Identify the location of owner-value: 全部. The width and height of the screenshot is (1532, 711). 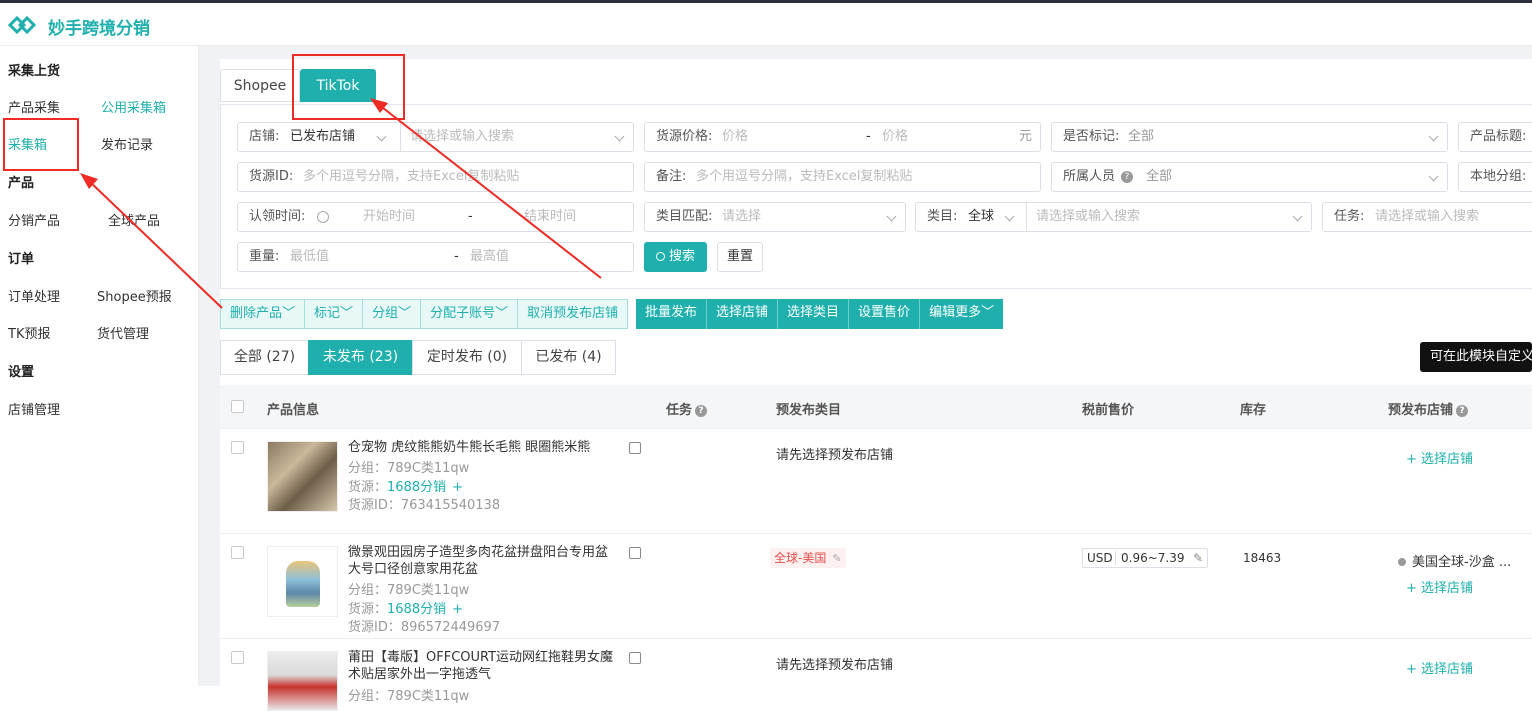
(1159, 176).